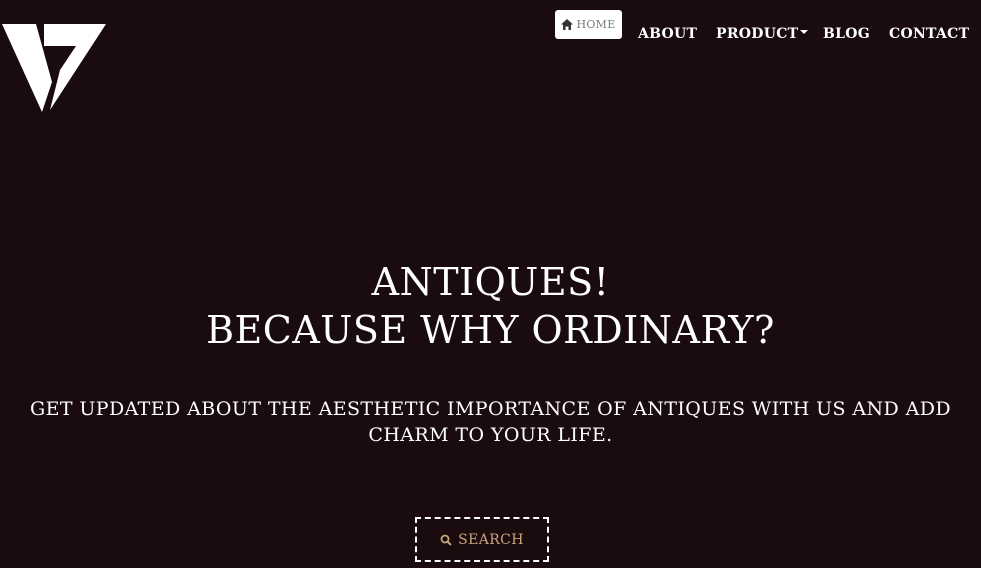  Describe the element at coordinates (446, 540) in the screenshot. I see `search-icon` at that location.